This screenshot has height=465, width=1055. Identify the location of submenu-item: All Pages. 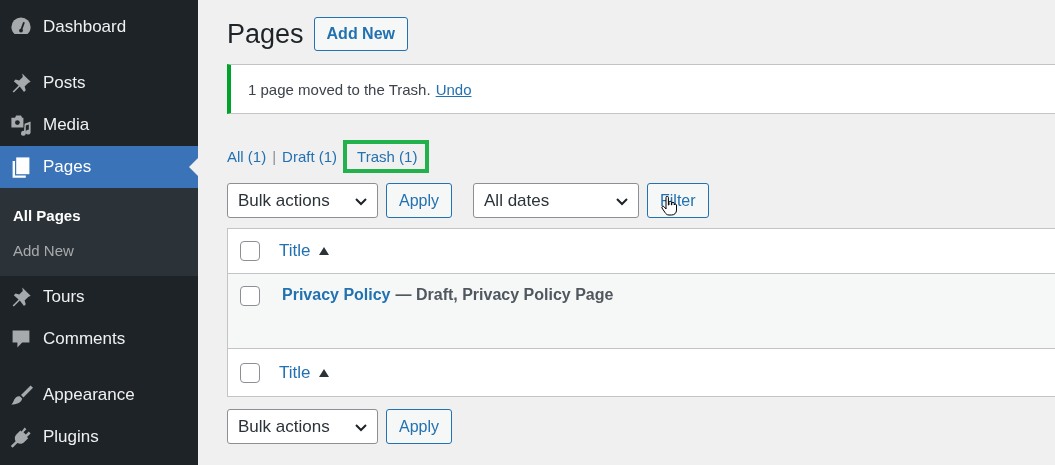
(99, 215).